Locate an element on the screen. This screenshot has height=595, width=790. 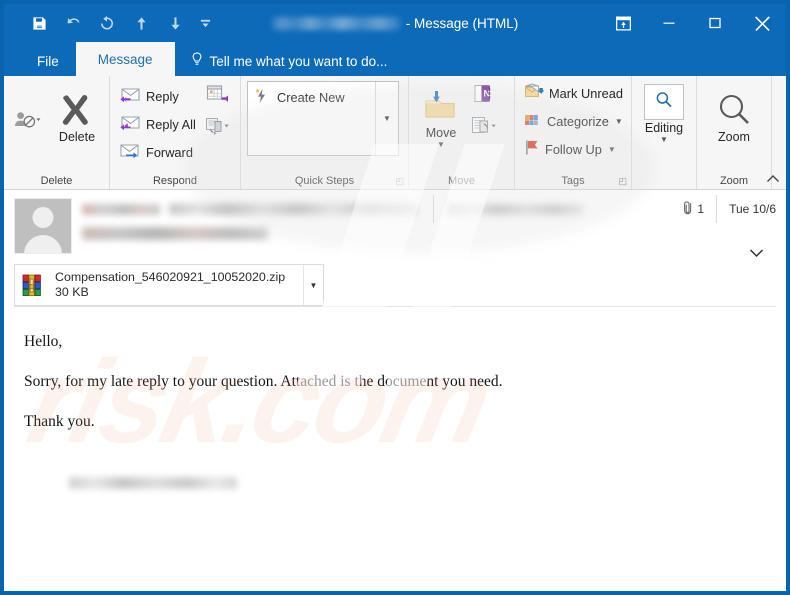
message-header-row-subject is located at coordinates (429, 233).